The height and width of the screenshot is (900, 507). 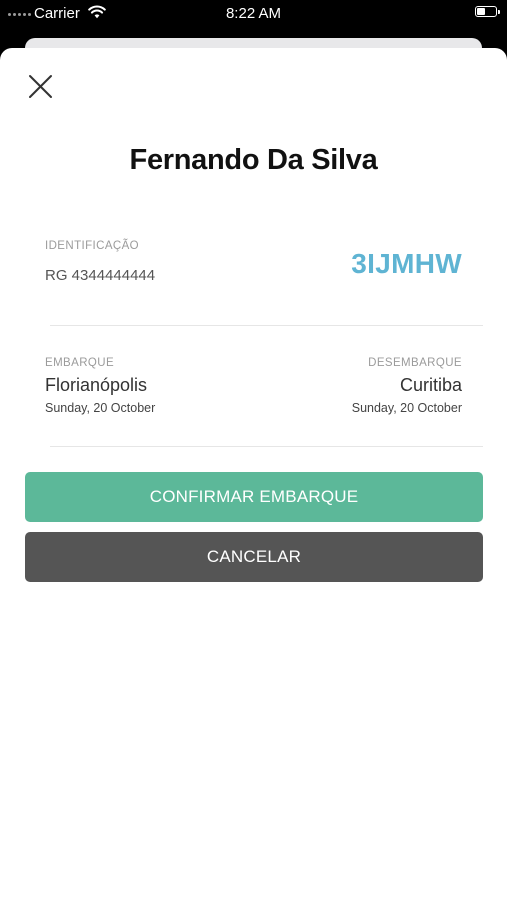 I want to click on landing-label: DESEMBARQUE, so click(x=415, y=363).